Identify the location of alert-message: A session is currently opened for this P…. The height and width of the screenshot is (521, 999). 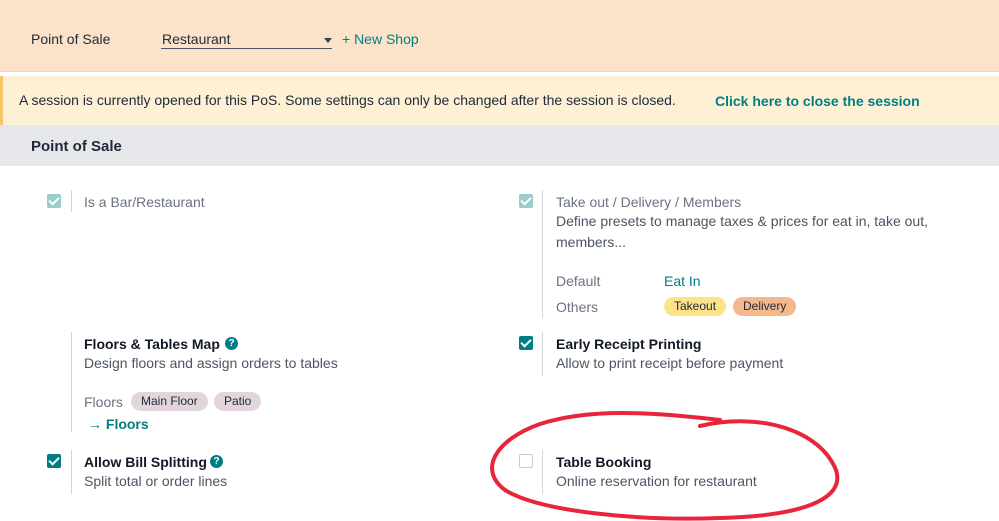
(347, 100).